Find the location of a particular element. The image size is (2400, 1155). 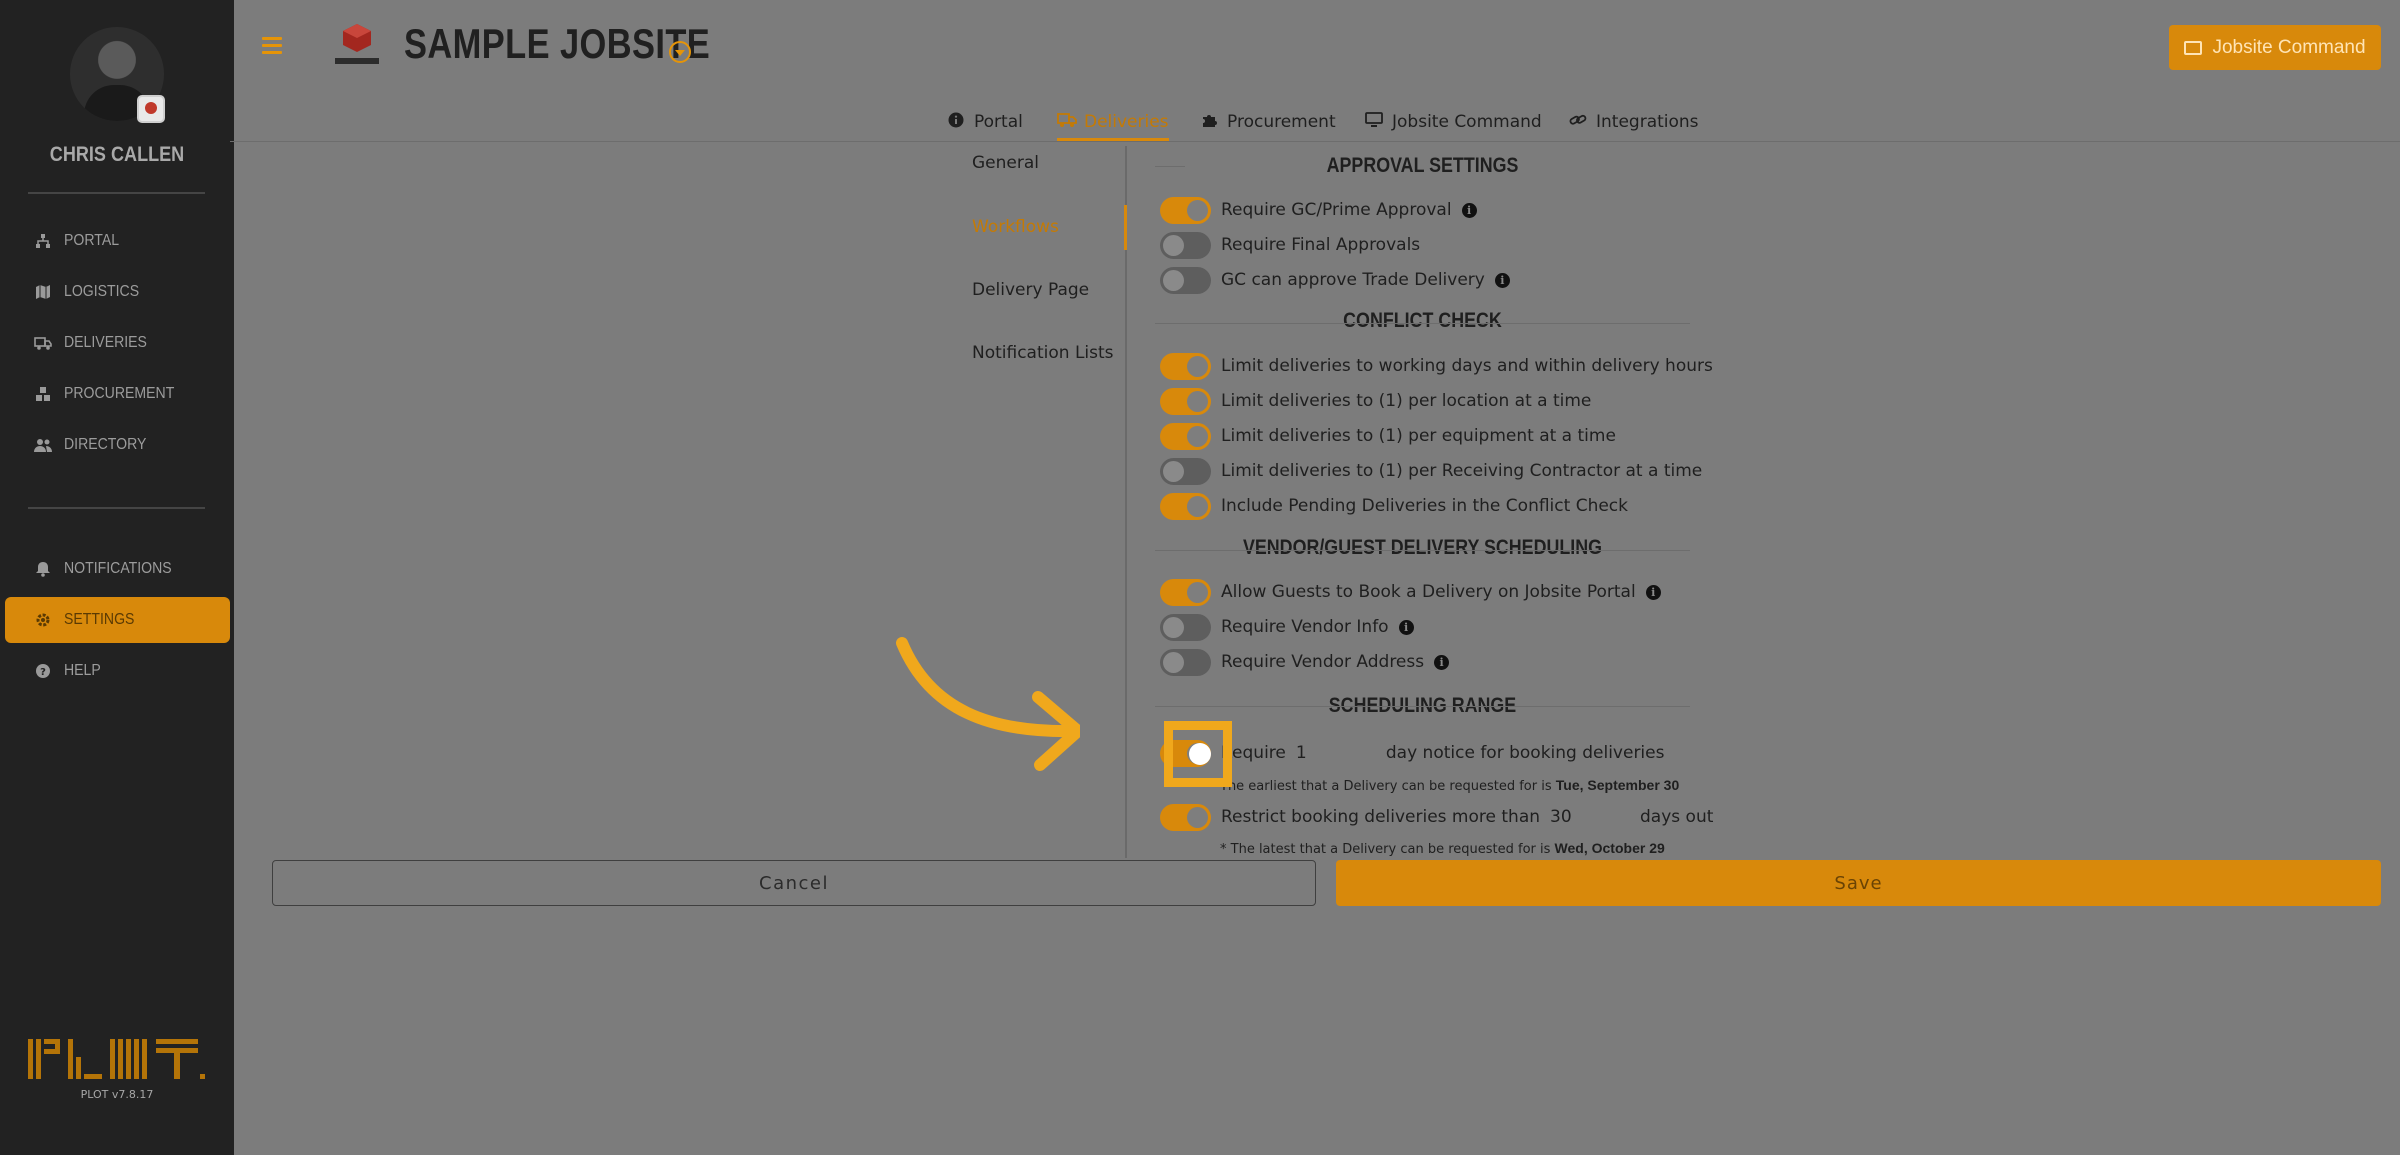

app-version: PLOT v7.8.17 is located at coordinates (117, 1094).